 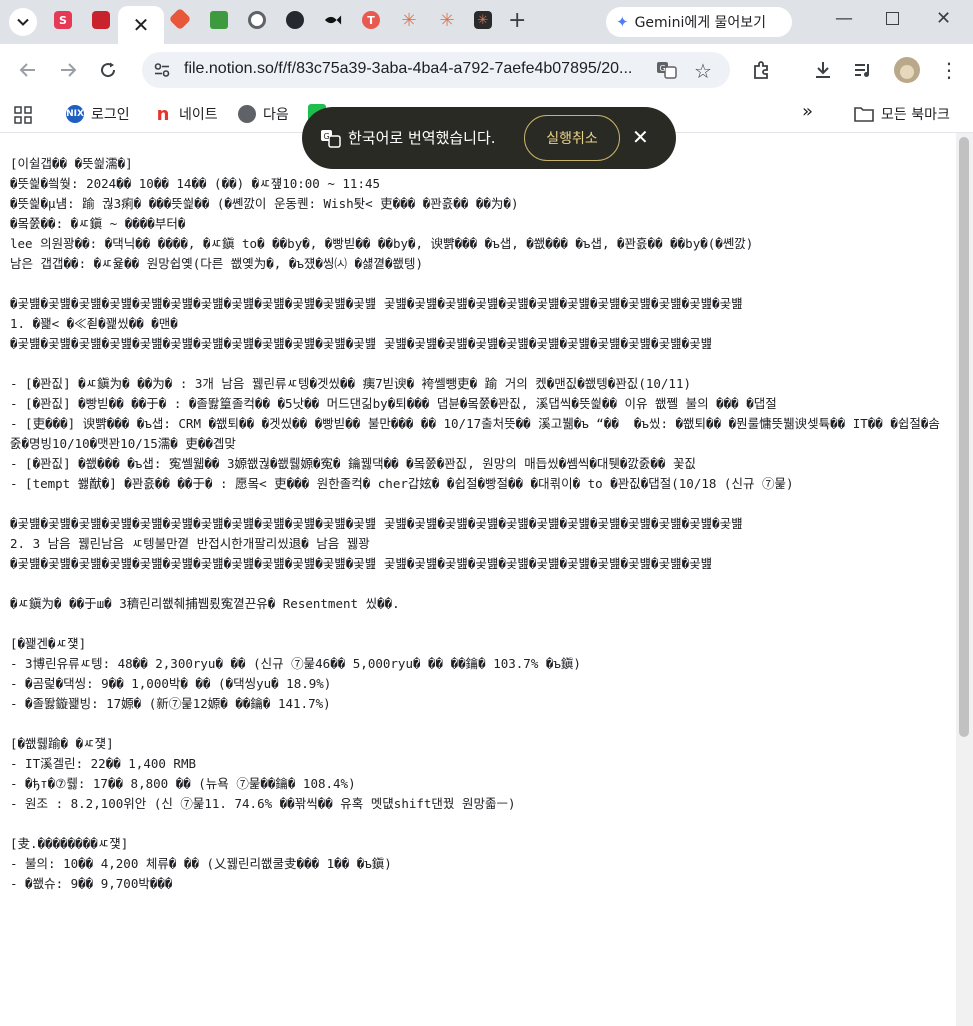 What do you see at coordinates (915, 115) in the screenshot?
I see `all-bookmarks-label: 모든 북마크` at bounding box center [915, 115].